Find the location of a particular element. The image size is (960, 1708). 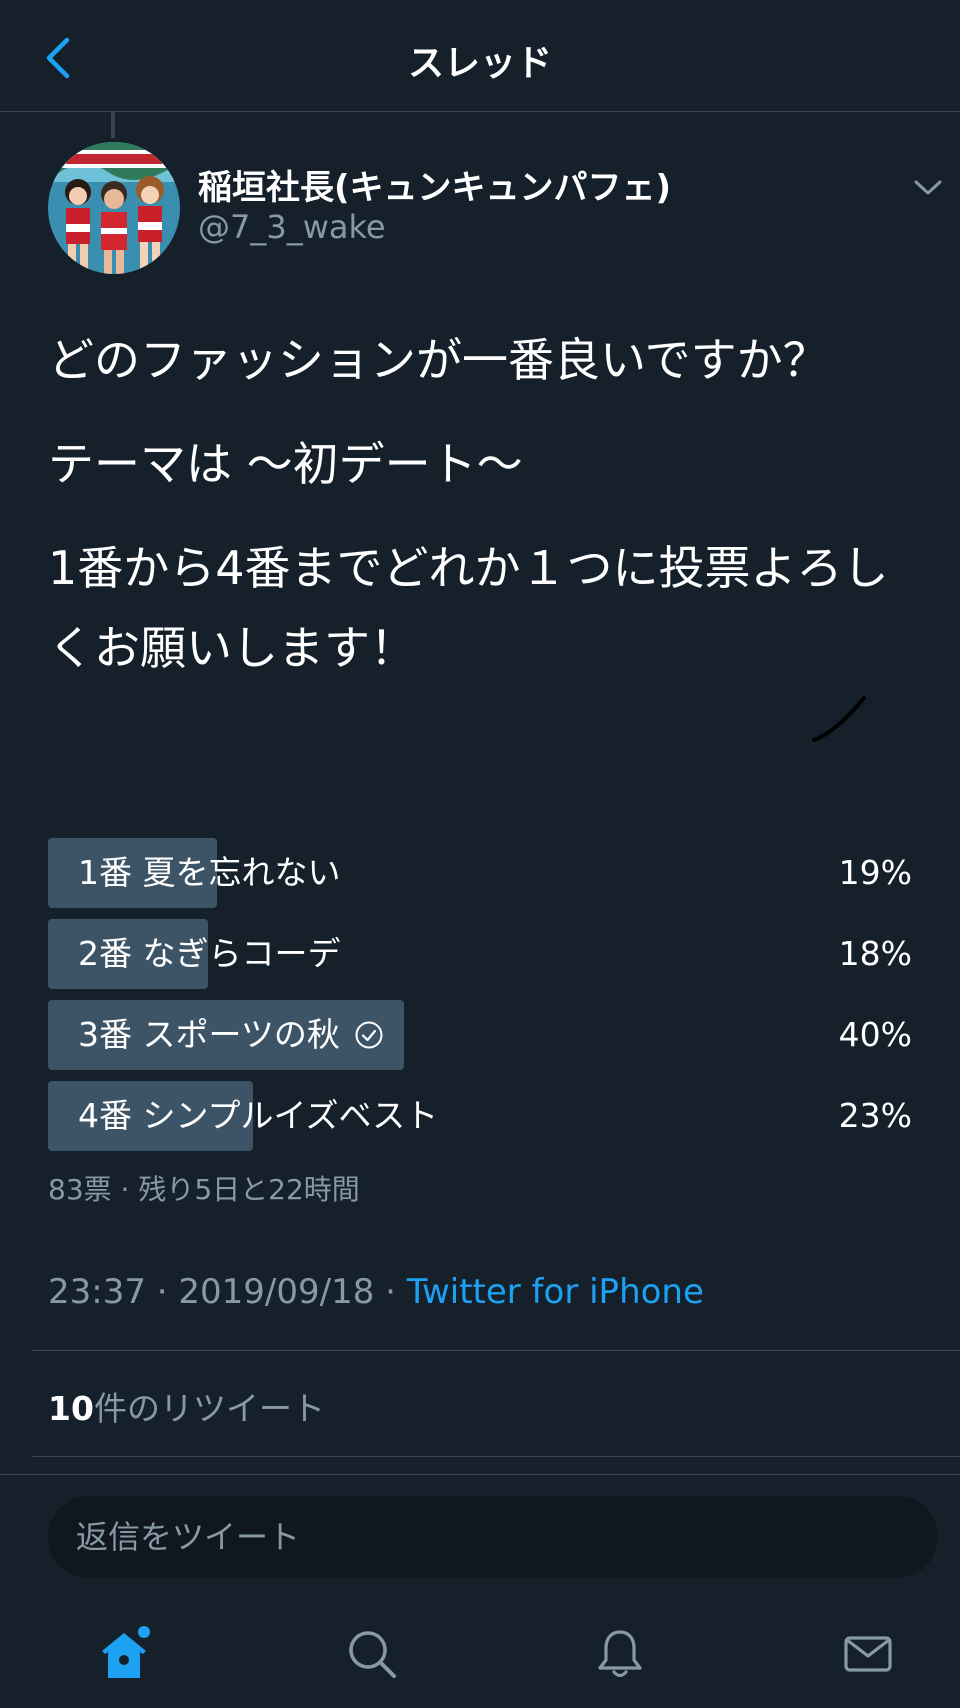

messages-icon is located at coordinates (868, 1654).